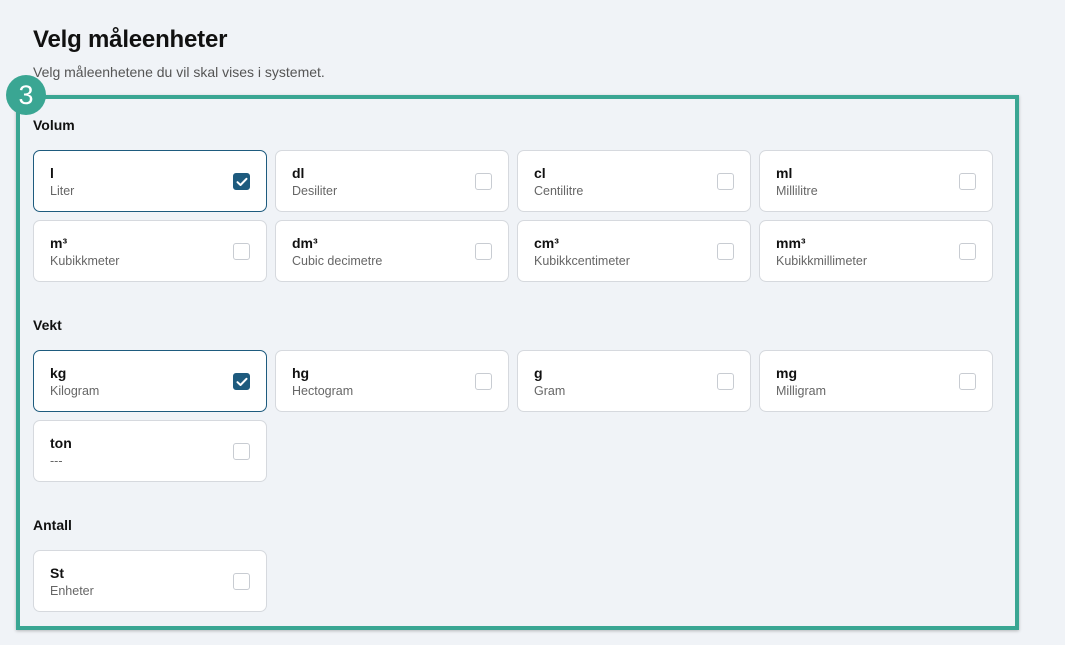 This screenshot has height=645, width=1065. Describe the element at coordinates (876, 381) in the screenshot. I see `unit-card-mg: mg Milligram` at that location.